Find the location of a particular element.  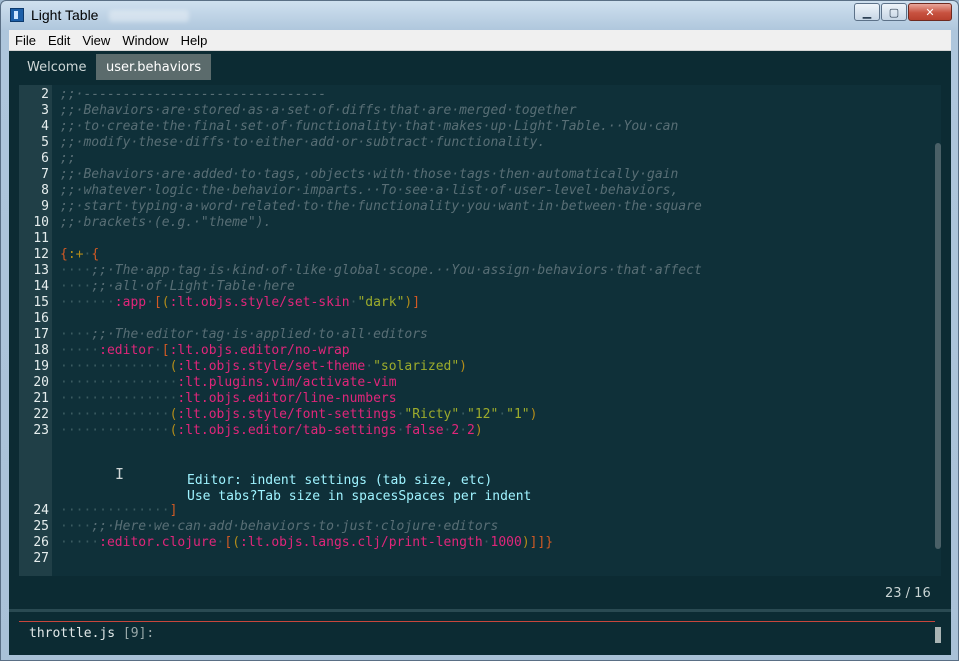

code-token: :editor.clojure is located at coordinates (158, 542).